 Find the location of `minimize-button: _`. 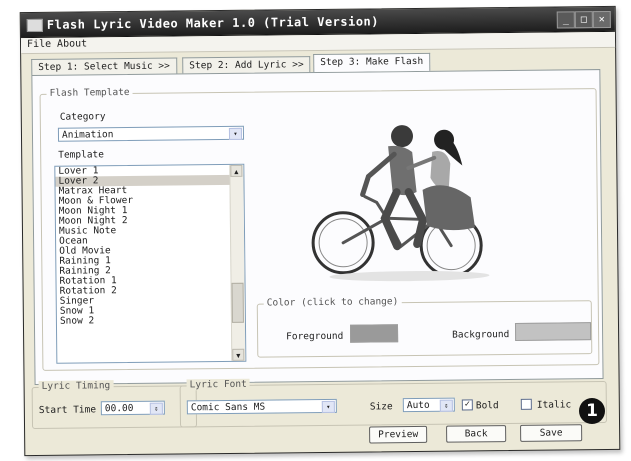

minimize-button: _ is located at coordinates (565, 20).